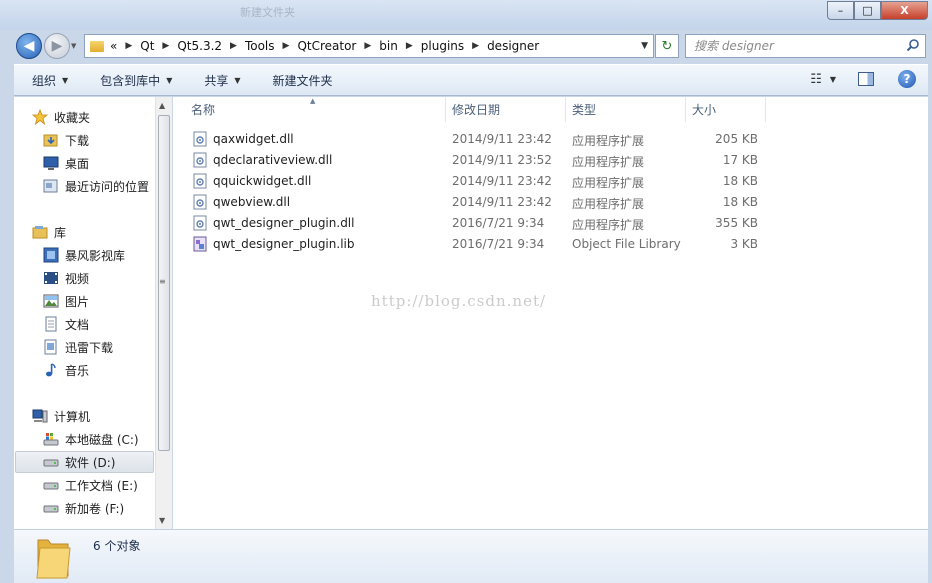  Describe the element at coordinates (53, 559) in the screenshot. I see `folder-icon` at that location.